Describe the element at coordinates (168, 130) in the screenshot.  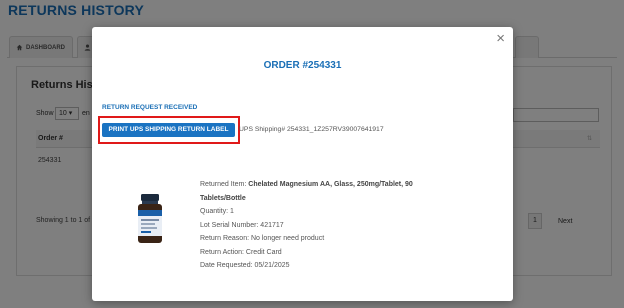
I see `print-ups-label-button: PRINT UPS SHIPPING RETURN LABEL` at that location.